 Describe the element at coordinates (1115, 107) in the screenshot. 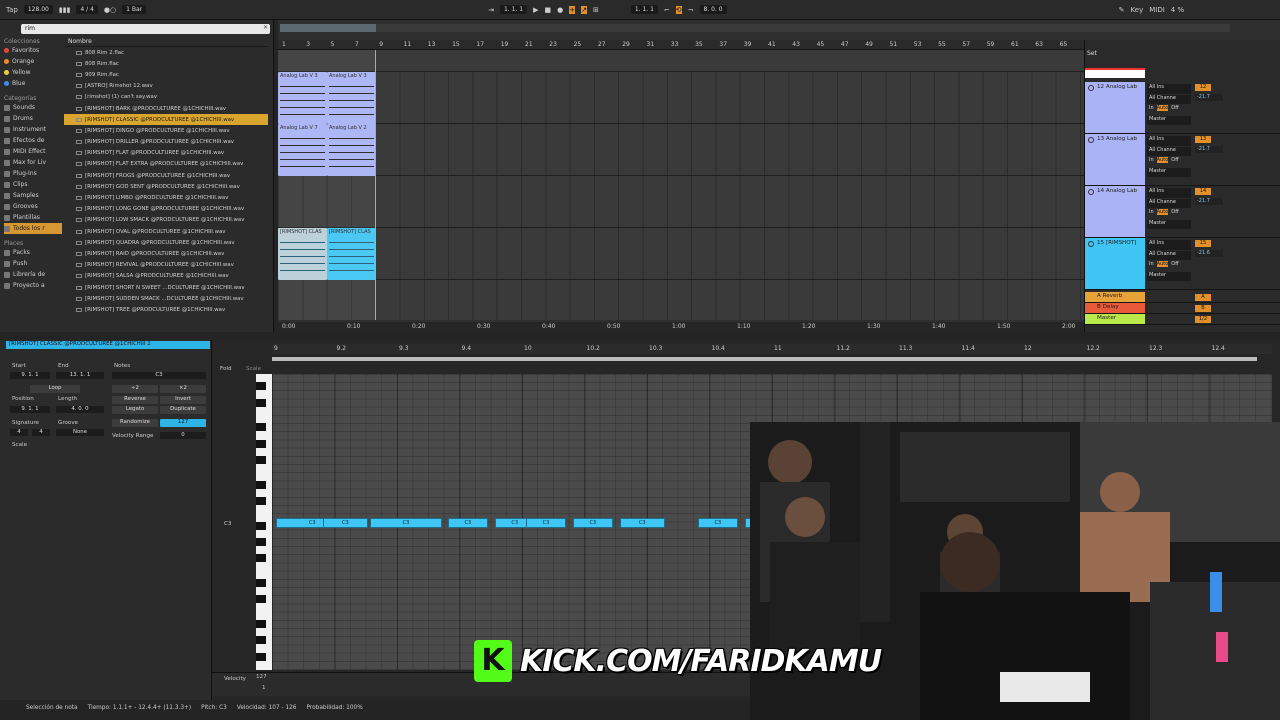

I see `track-name: 12 Analog Lab` at that location.